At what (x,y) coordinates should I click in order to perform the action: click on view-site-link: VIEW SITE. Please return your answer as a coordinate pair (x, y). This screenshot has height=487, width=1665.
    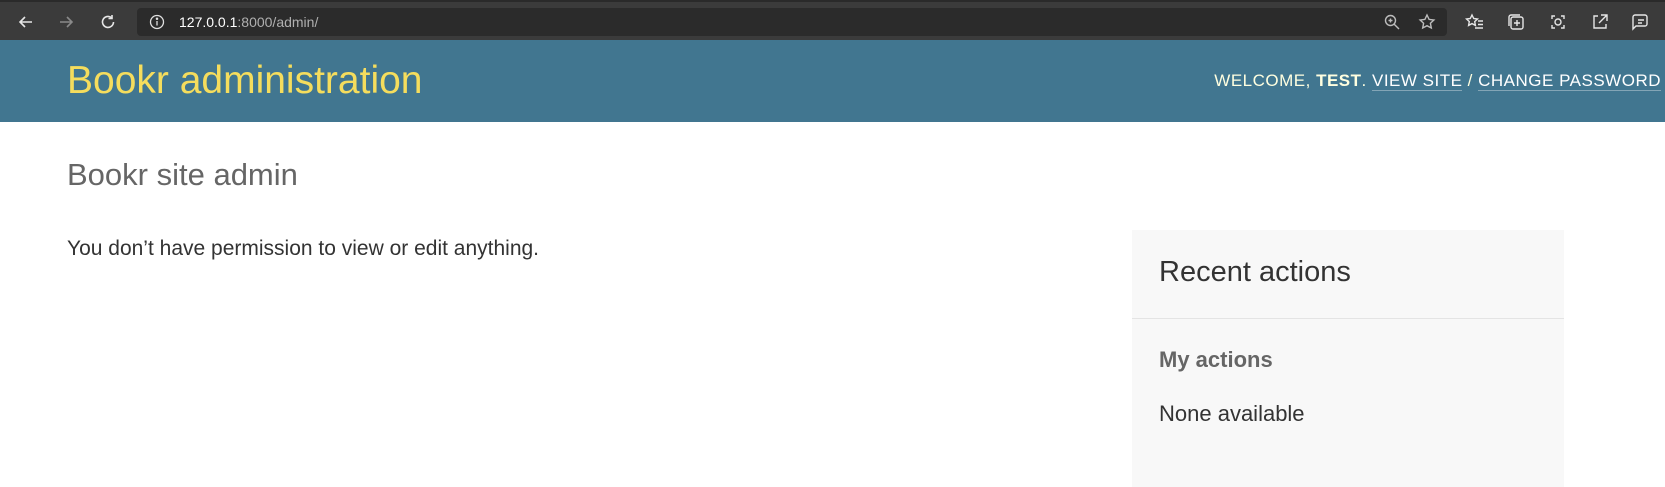
    Looking at the image, I should click on (1417, 81).